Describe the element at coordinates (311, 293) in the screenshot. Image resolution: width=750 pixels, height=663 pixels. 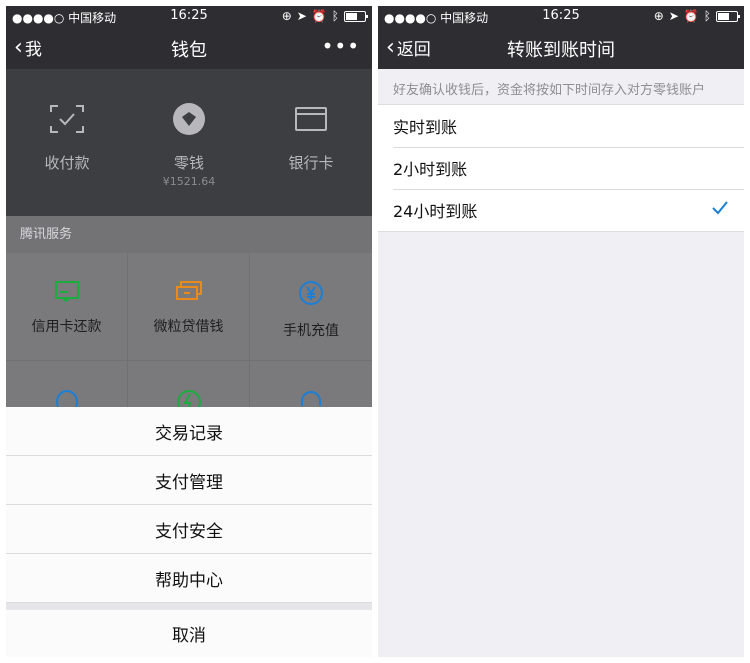
I see `yuan-icon` at that location.